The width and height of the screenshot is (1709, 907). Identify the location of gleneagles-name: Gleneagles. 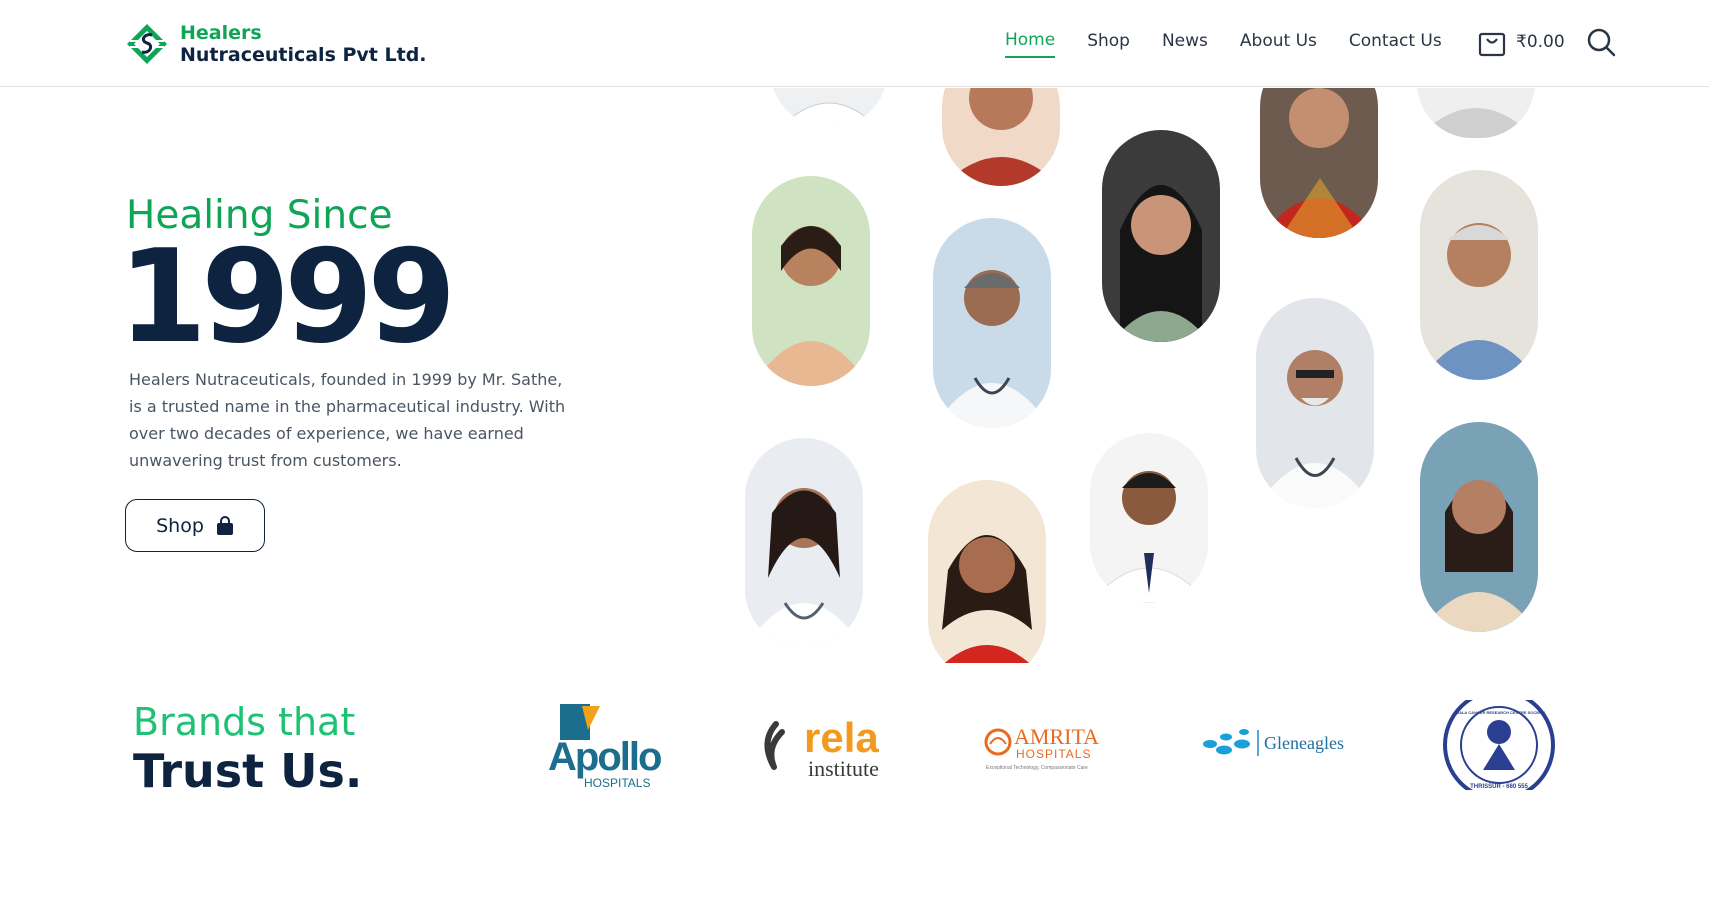
(1304, 743).